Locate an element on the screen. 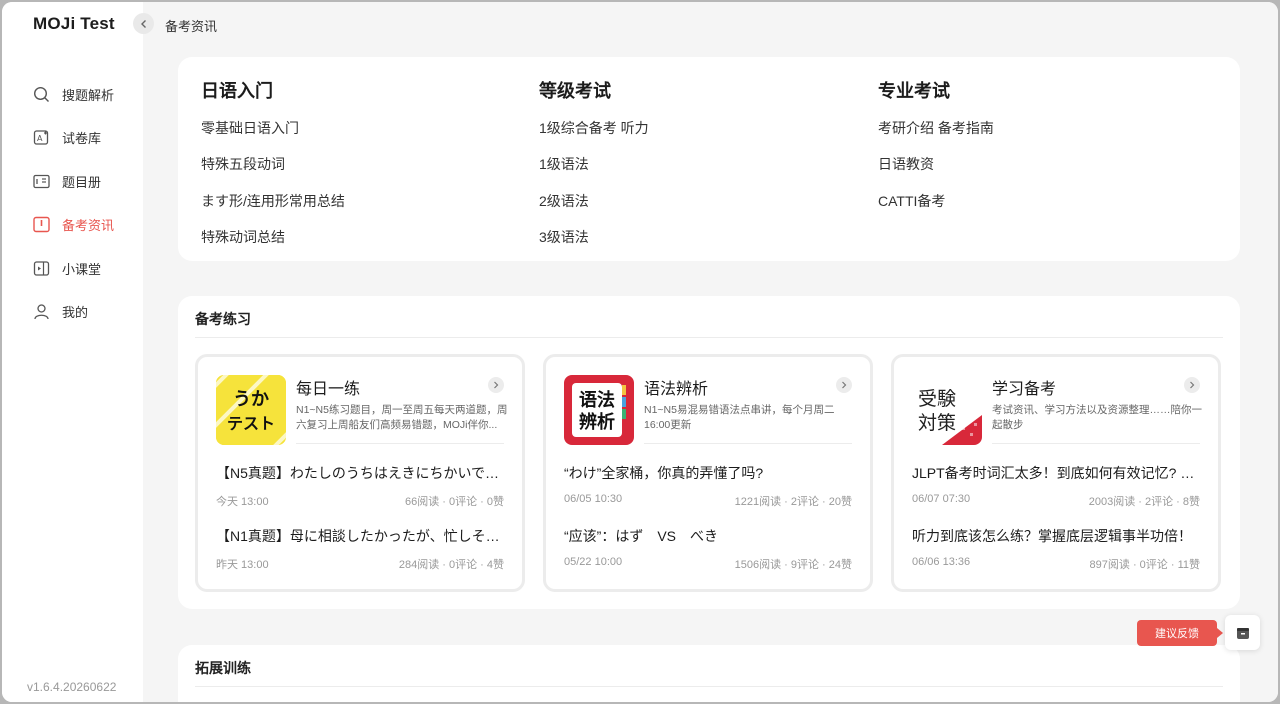 The image size is (1280, 704). feedback-tooltip: 建议反馈 is located at coordinates (1180, 633).